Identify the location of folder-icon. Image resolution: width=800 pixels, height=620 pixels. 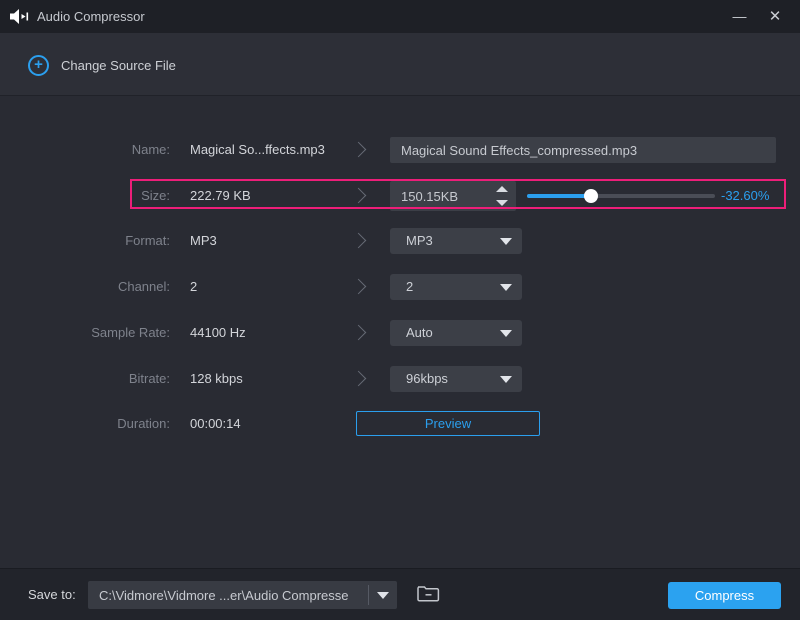
(428, 593).